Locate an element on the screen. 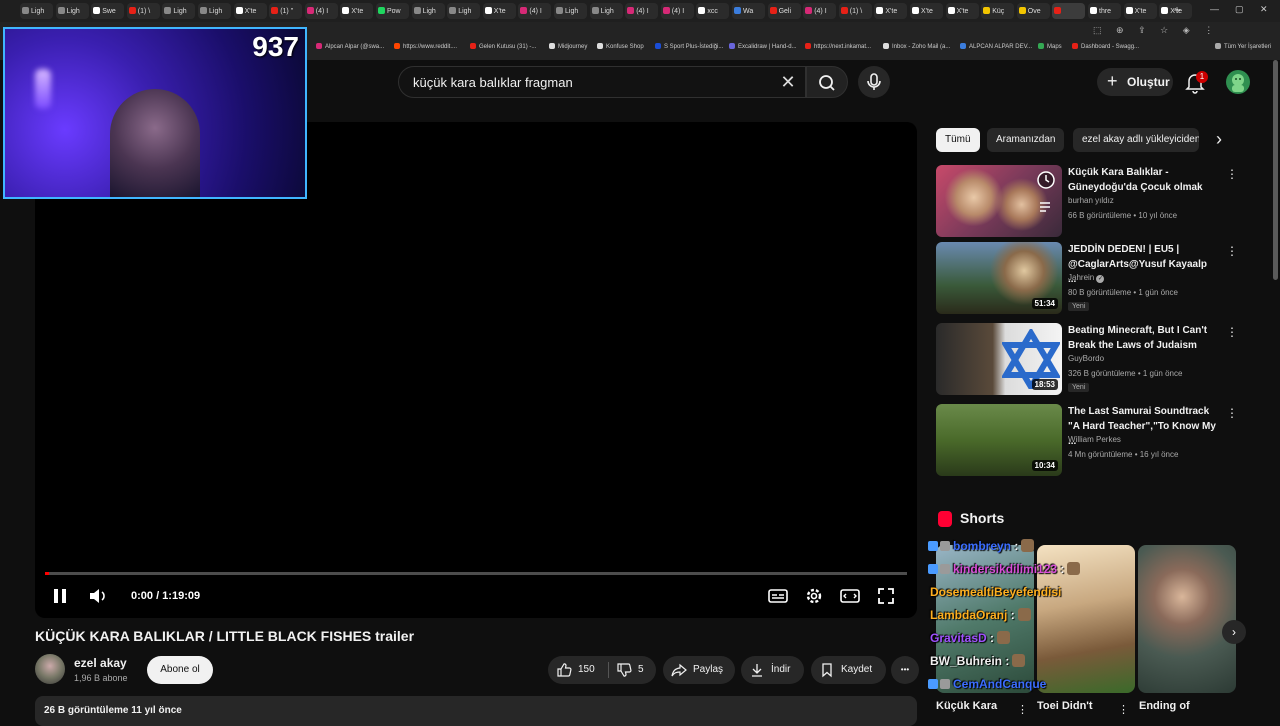 The height and width of the screenshot is (726, 1280). volume-button is located at coordinates (98, 596).